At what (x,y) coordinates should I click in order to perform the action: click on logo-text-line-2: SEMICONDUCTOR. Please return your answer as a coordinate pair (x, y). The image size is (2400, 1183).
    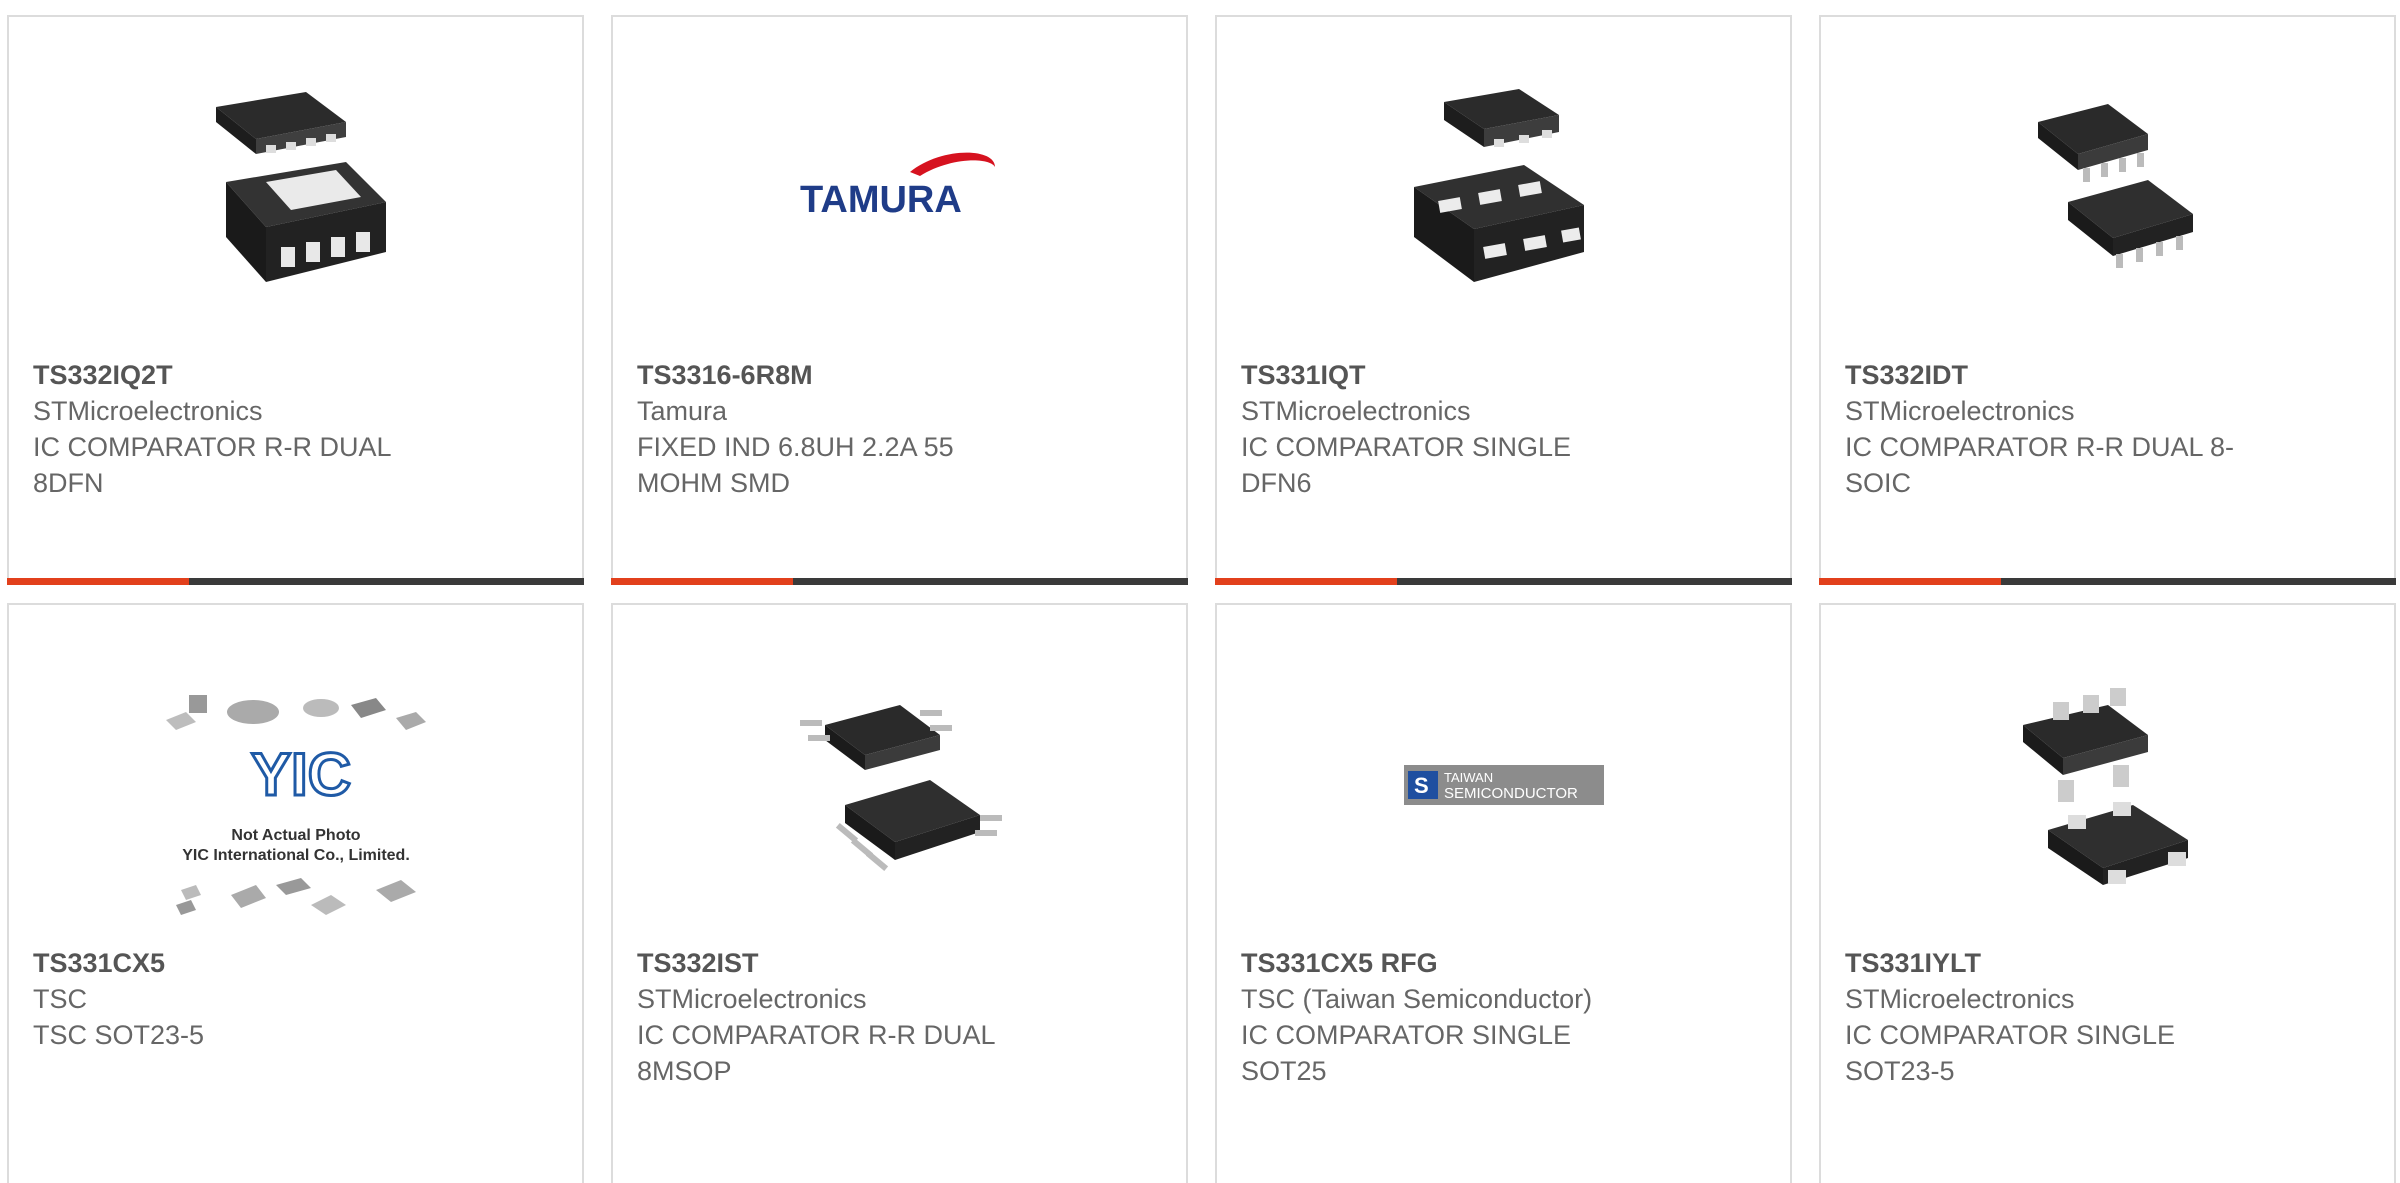
    Looking at the image, I should click on (1511, 793).